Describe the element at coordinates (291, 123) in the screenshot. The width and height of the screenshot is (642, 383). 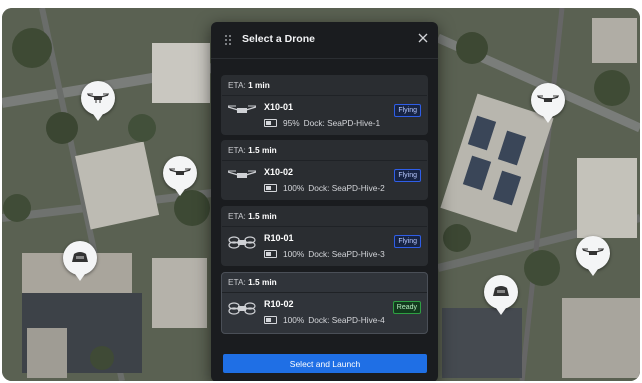
I see `battery-level: 95%` at that location.